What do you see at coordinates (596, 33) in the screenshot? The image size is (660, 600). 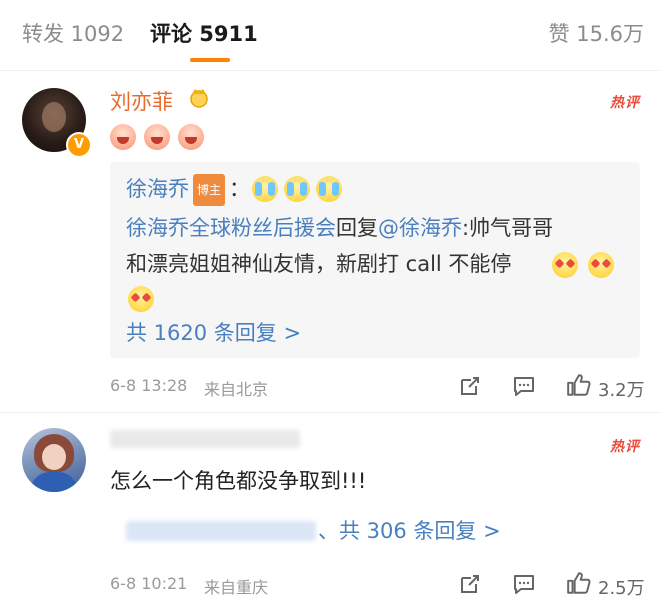 I see `tab-likes: 赞 15.6万` at bounding box center [596, 33].